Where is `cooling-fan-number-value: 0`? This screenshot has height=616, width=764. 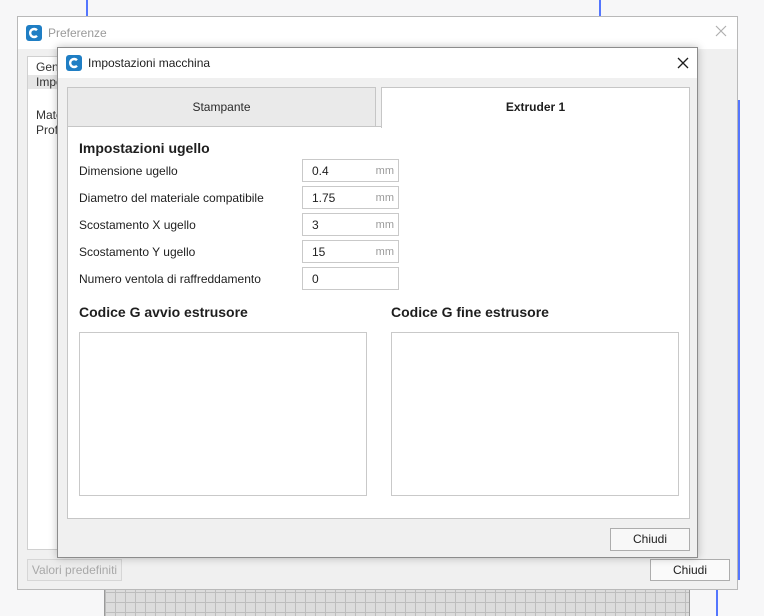 cooling-fan-number-value: 0 is located at coordinates (315, 279).